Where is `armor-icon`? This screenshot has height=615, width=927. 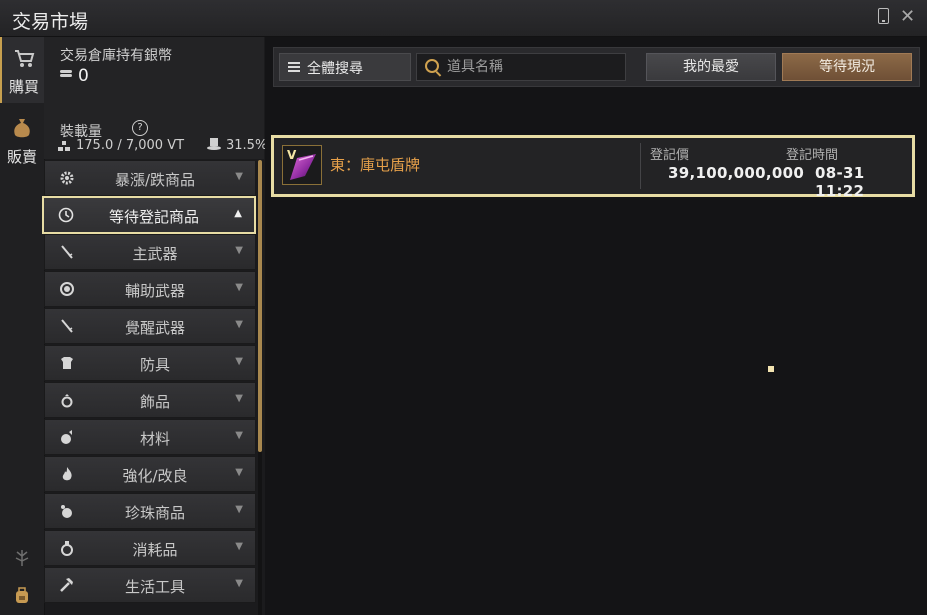 armor-icon is located at coordinates (67, 363).